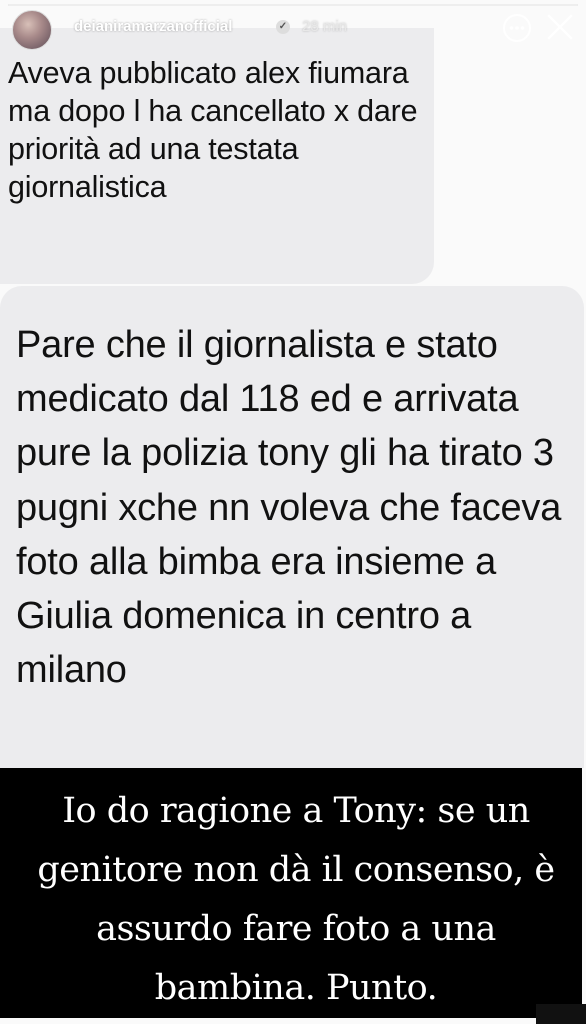 Image resolution: width=586 pixels, height=1024 pixels. Describe the element at coordinates (153, 26) in the screenshot. I see `username: deianiramarzanofficial` at that location.